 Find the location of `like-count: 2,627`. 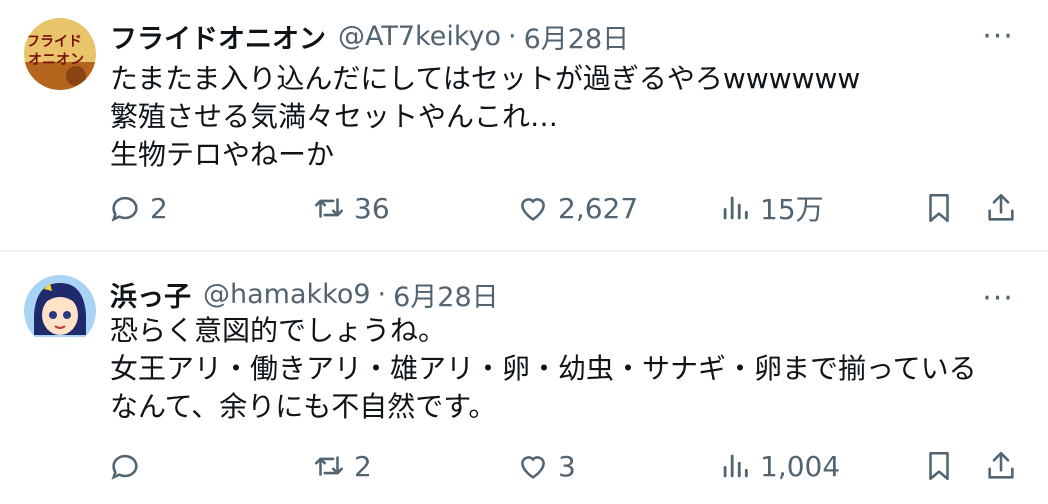

like-count: 2,627 is located at coordinates (598, 208).